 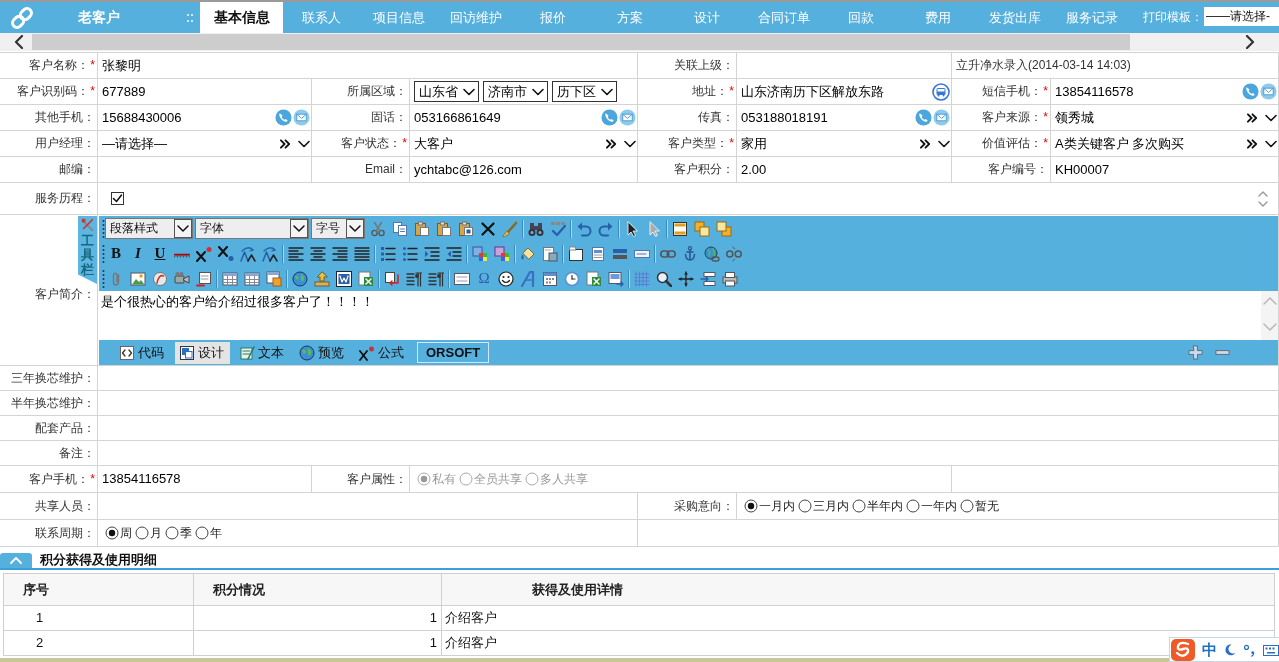 What do you see at coordinates (454, 253) in the screenshot?
I see `outdent-icon` at bounding box center [454, 253].